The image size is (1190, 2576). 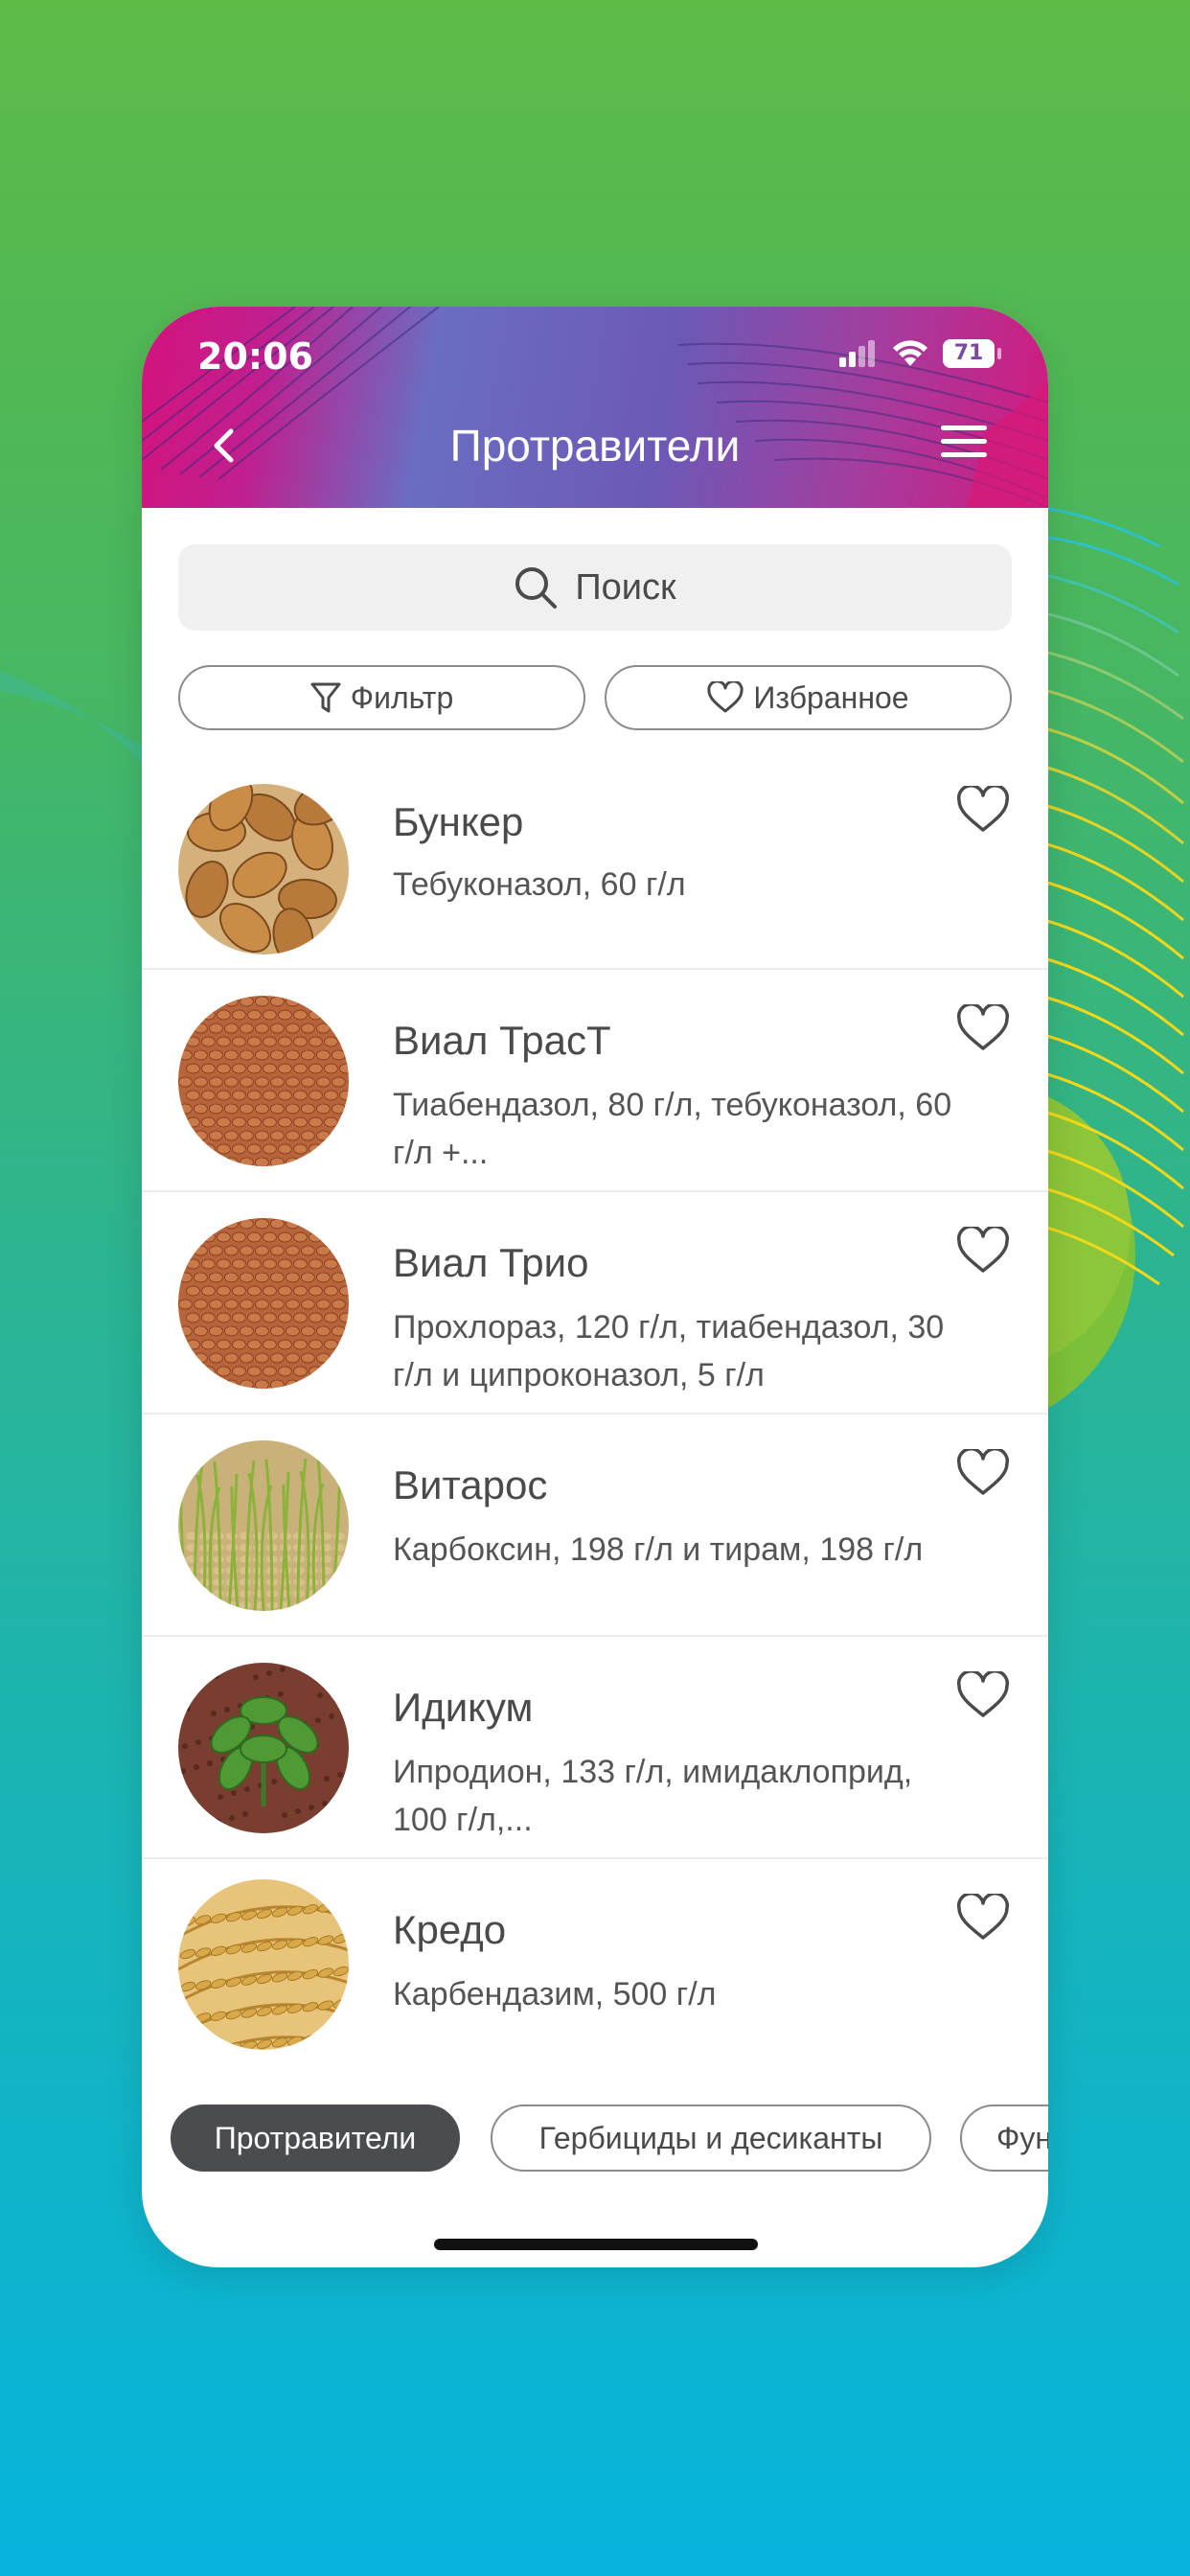 I want to click on cellular-signal-icon, so click(x=857, y=353).